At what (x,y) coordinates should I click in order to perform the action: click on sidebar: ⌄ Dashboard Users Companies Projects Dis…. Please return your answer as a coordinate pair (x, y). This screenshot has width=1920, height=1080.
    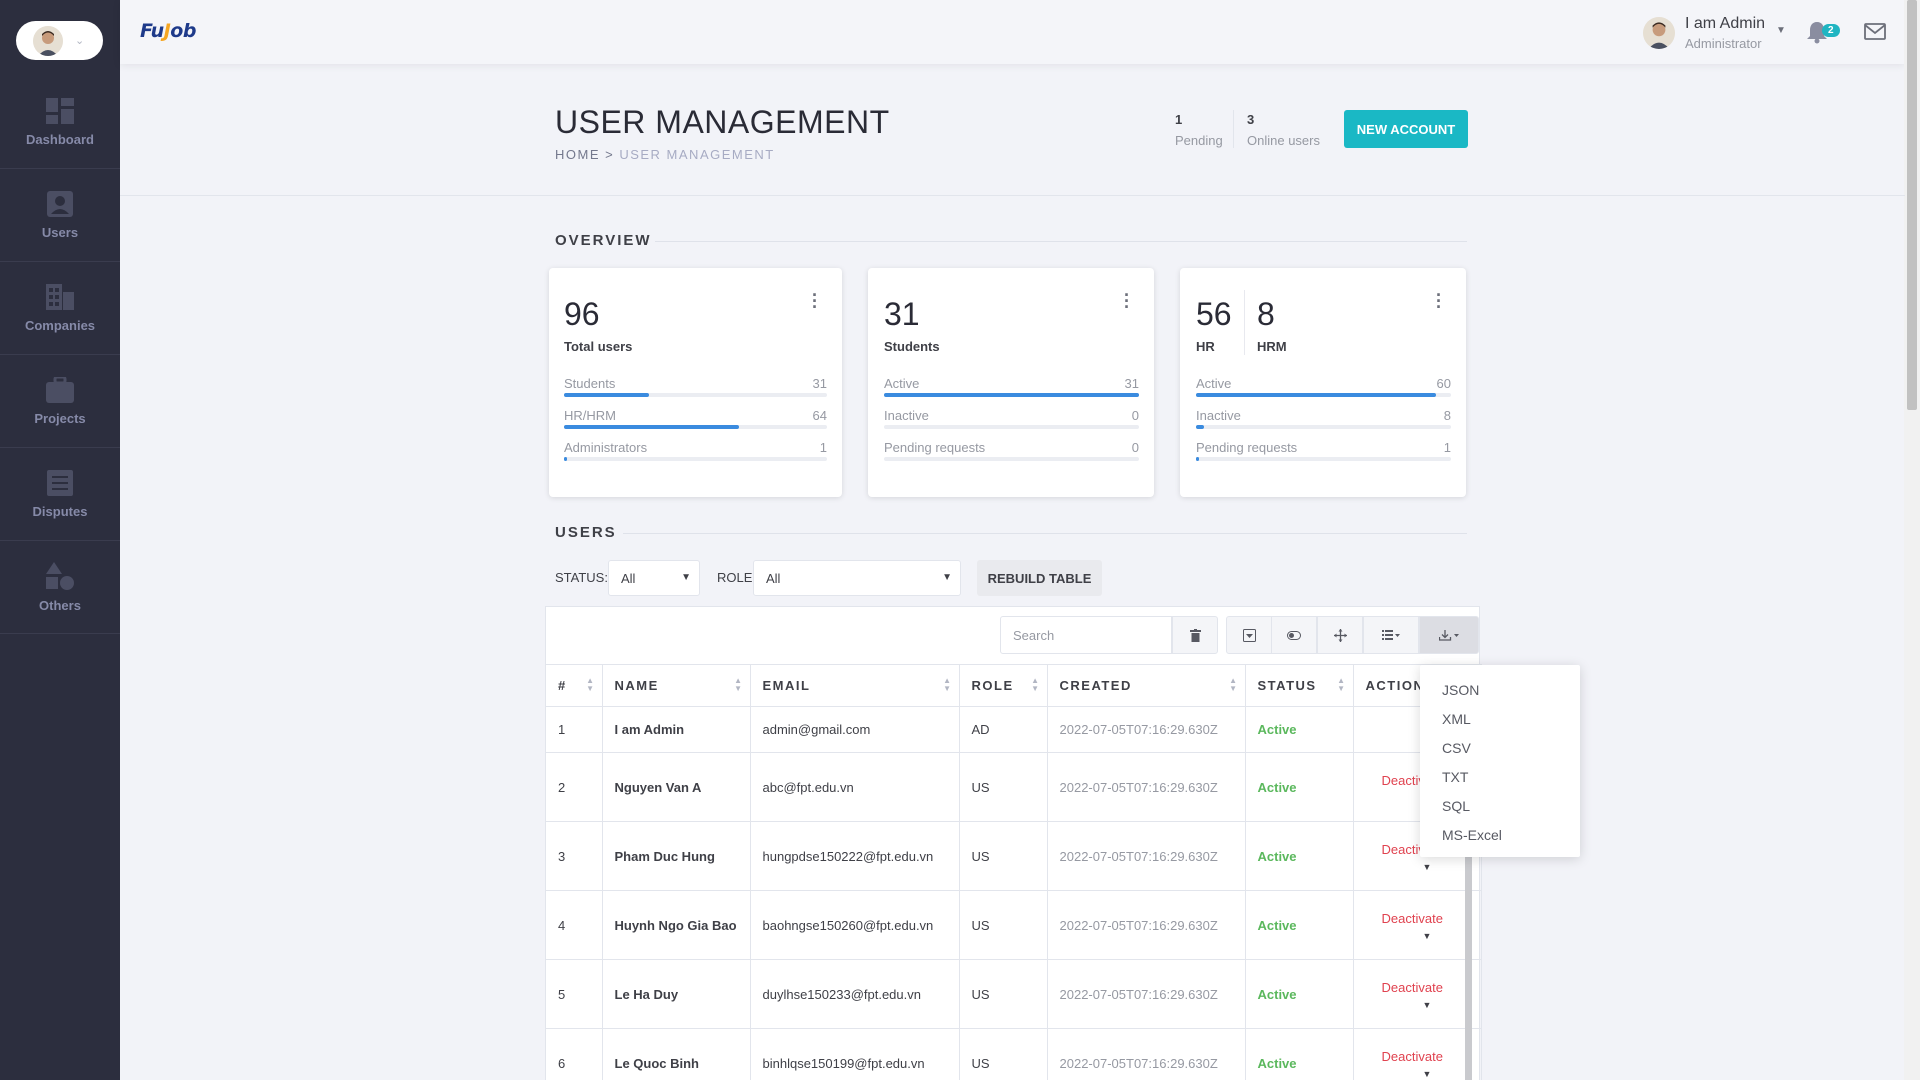
    Looking at the image, I should click on (60, 540).